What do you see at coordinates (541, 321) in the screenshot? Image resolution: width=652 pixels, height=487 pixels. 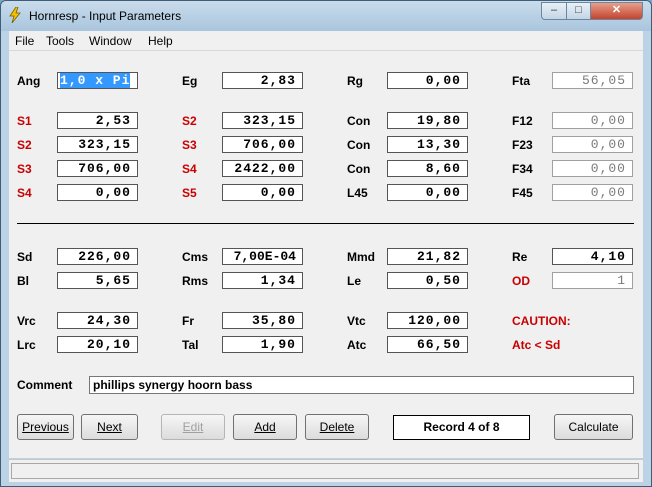 I see `caution-label: CAUTION:` at bounding box center [541, 321].